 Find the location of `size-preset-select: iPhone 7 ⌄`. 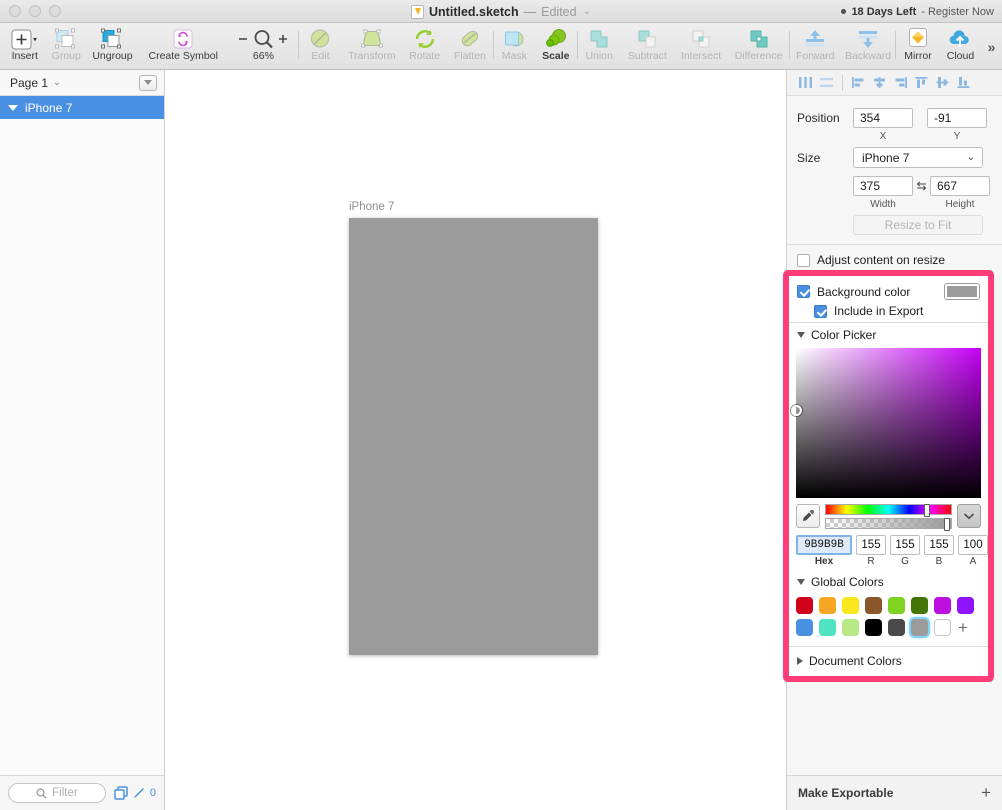

size-preset-select: iPhone 7 ⌄ is located at coordinates (918, 157).